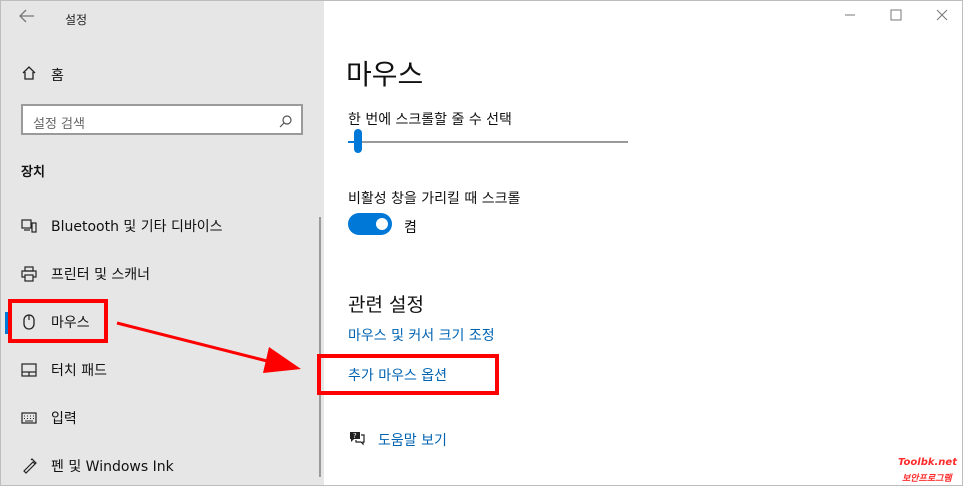 Image resolution: width=963 pixels, height=486 pixels. I want to click on watermark-subtext: 보안프로그램, so click(927, 479).